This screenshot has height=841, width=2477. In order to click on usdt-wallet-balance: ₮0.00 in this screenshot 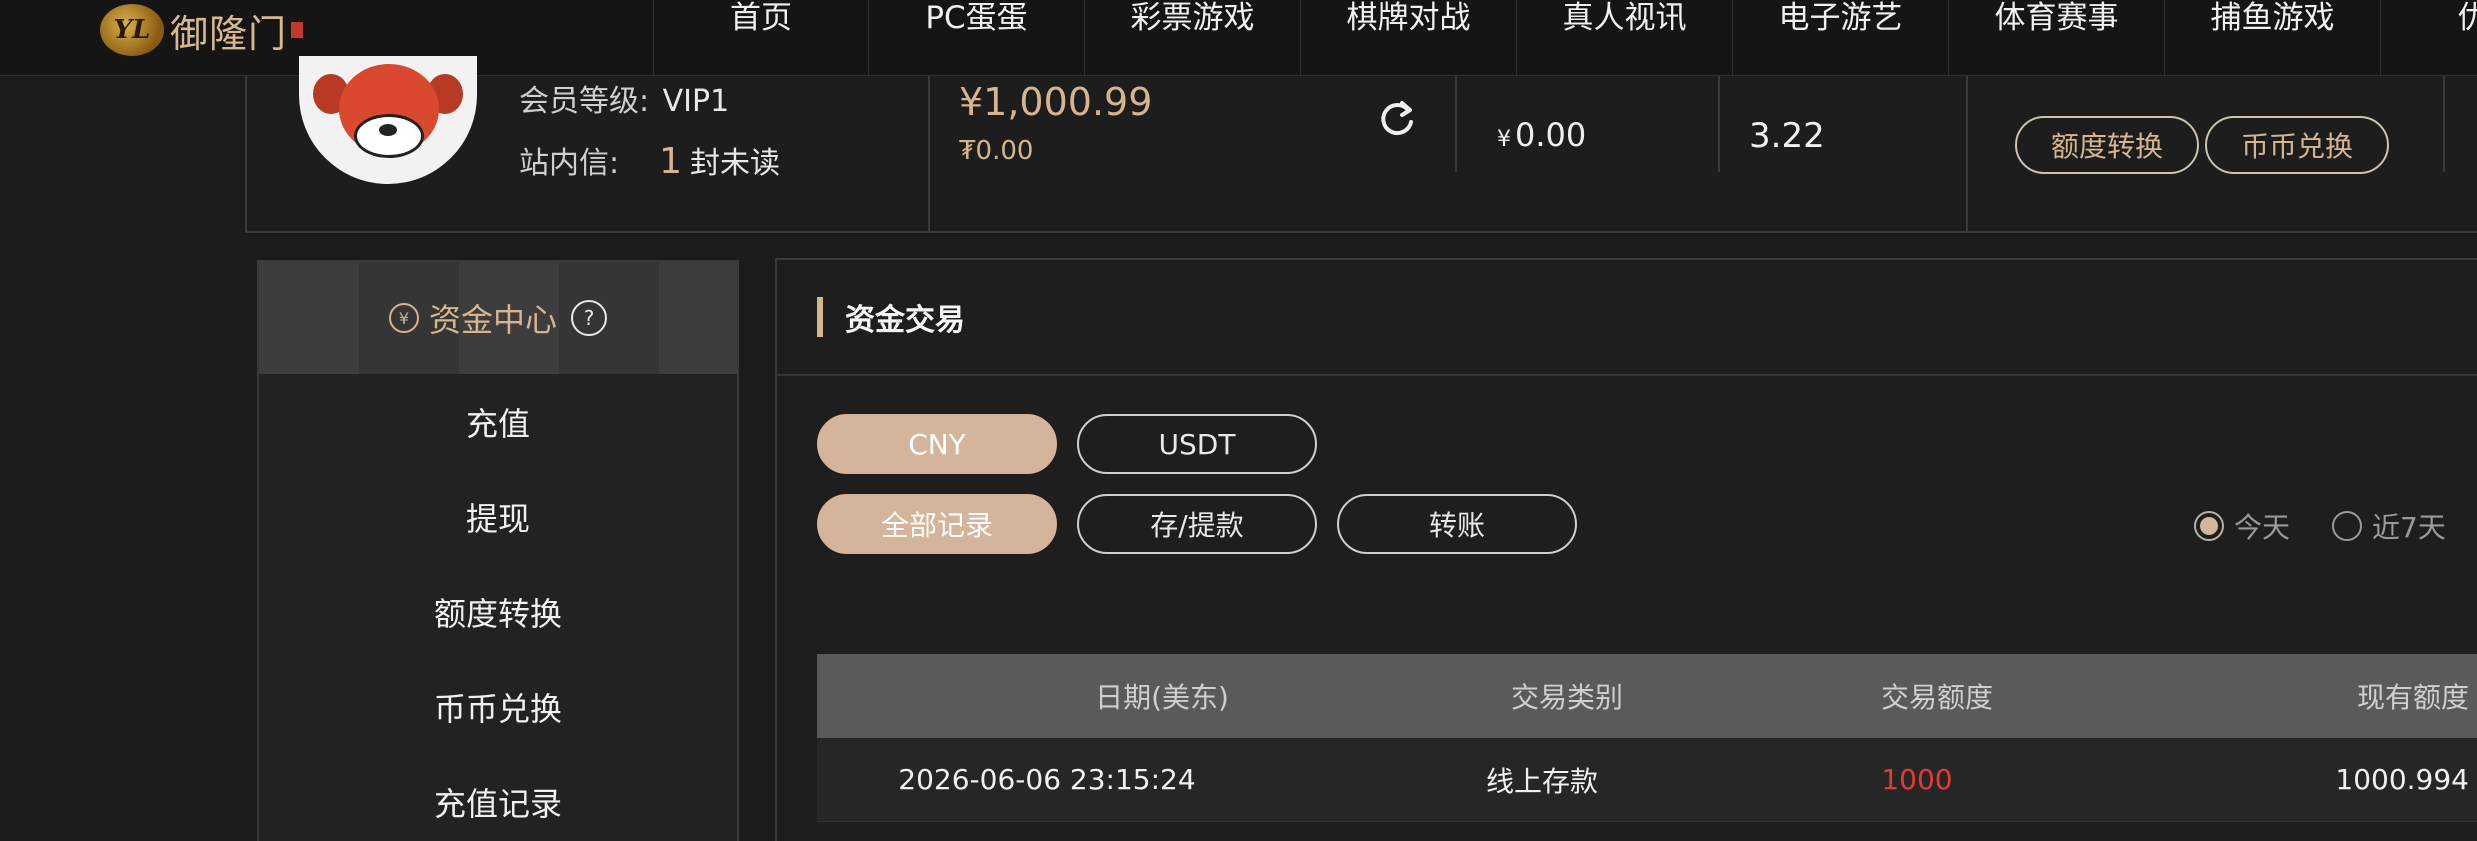, I will do `click(996, 151)`.